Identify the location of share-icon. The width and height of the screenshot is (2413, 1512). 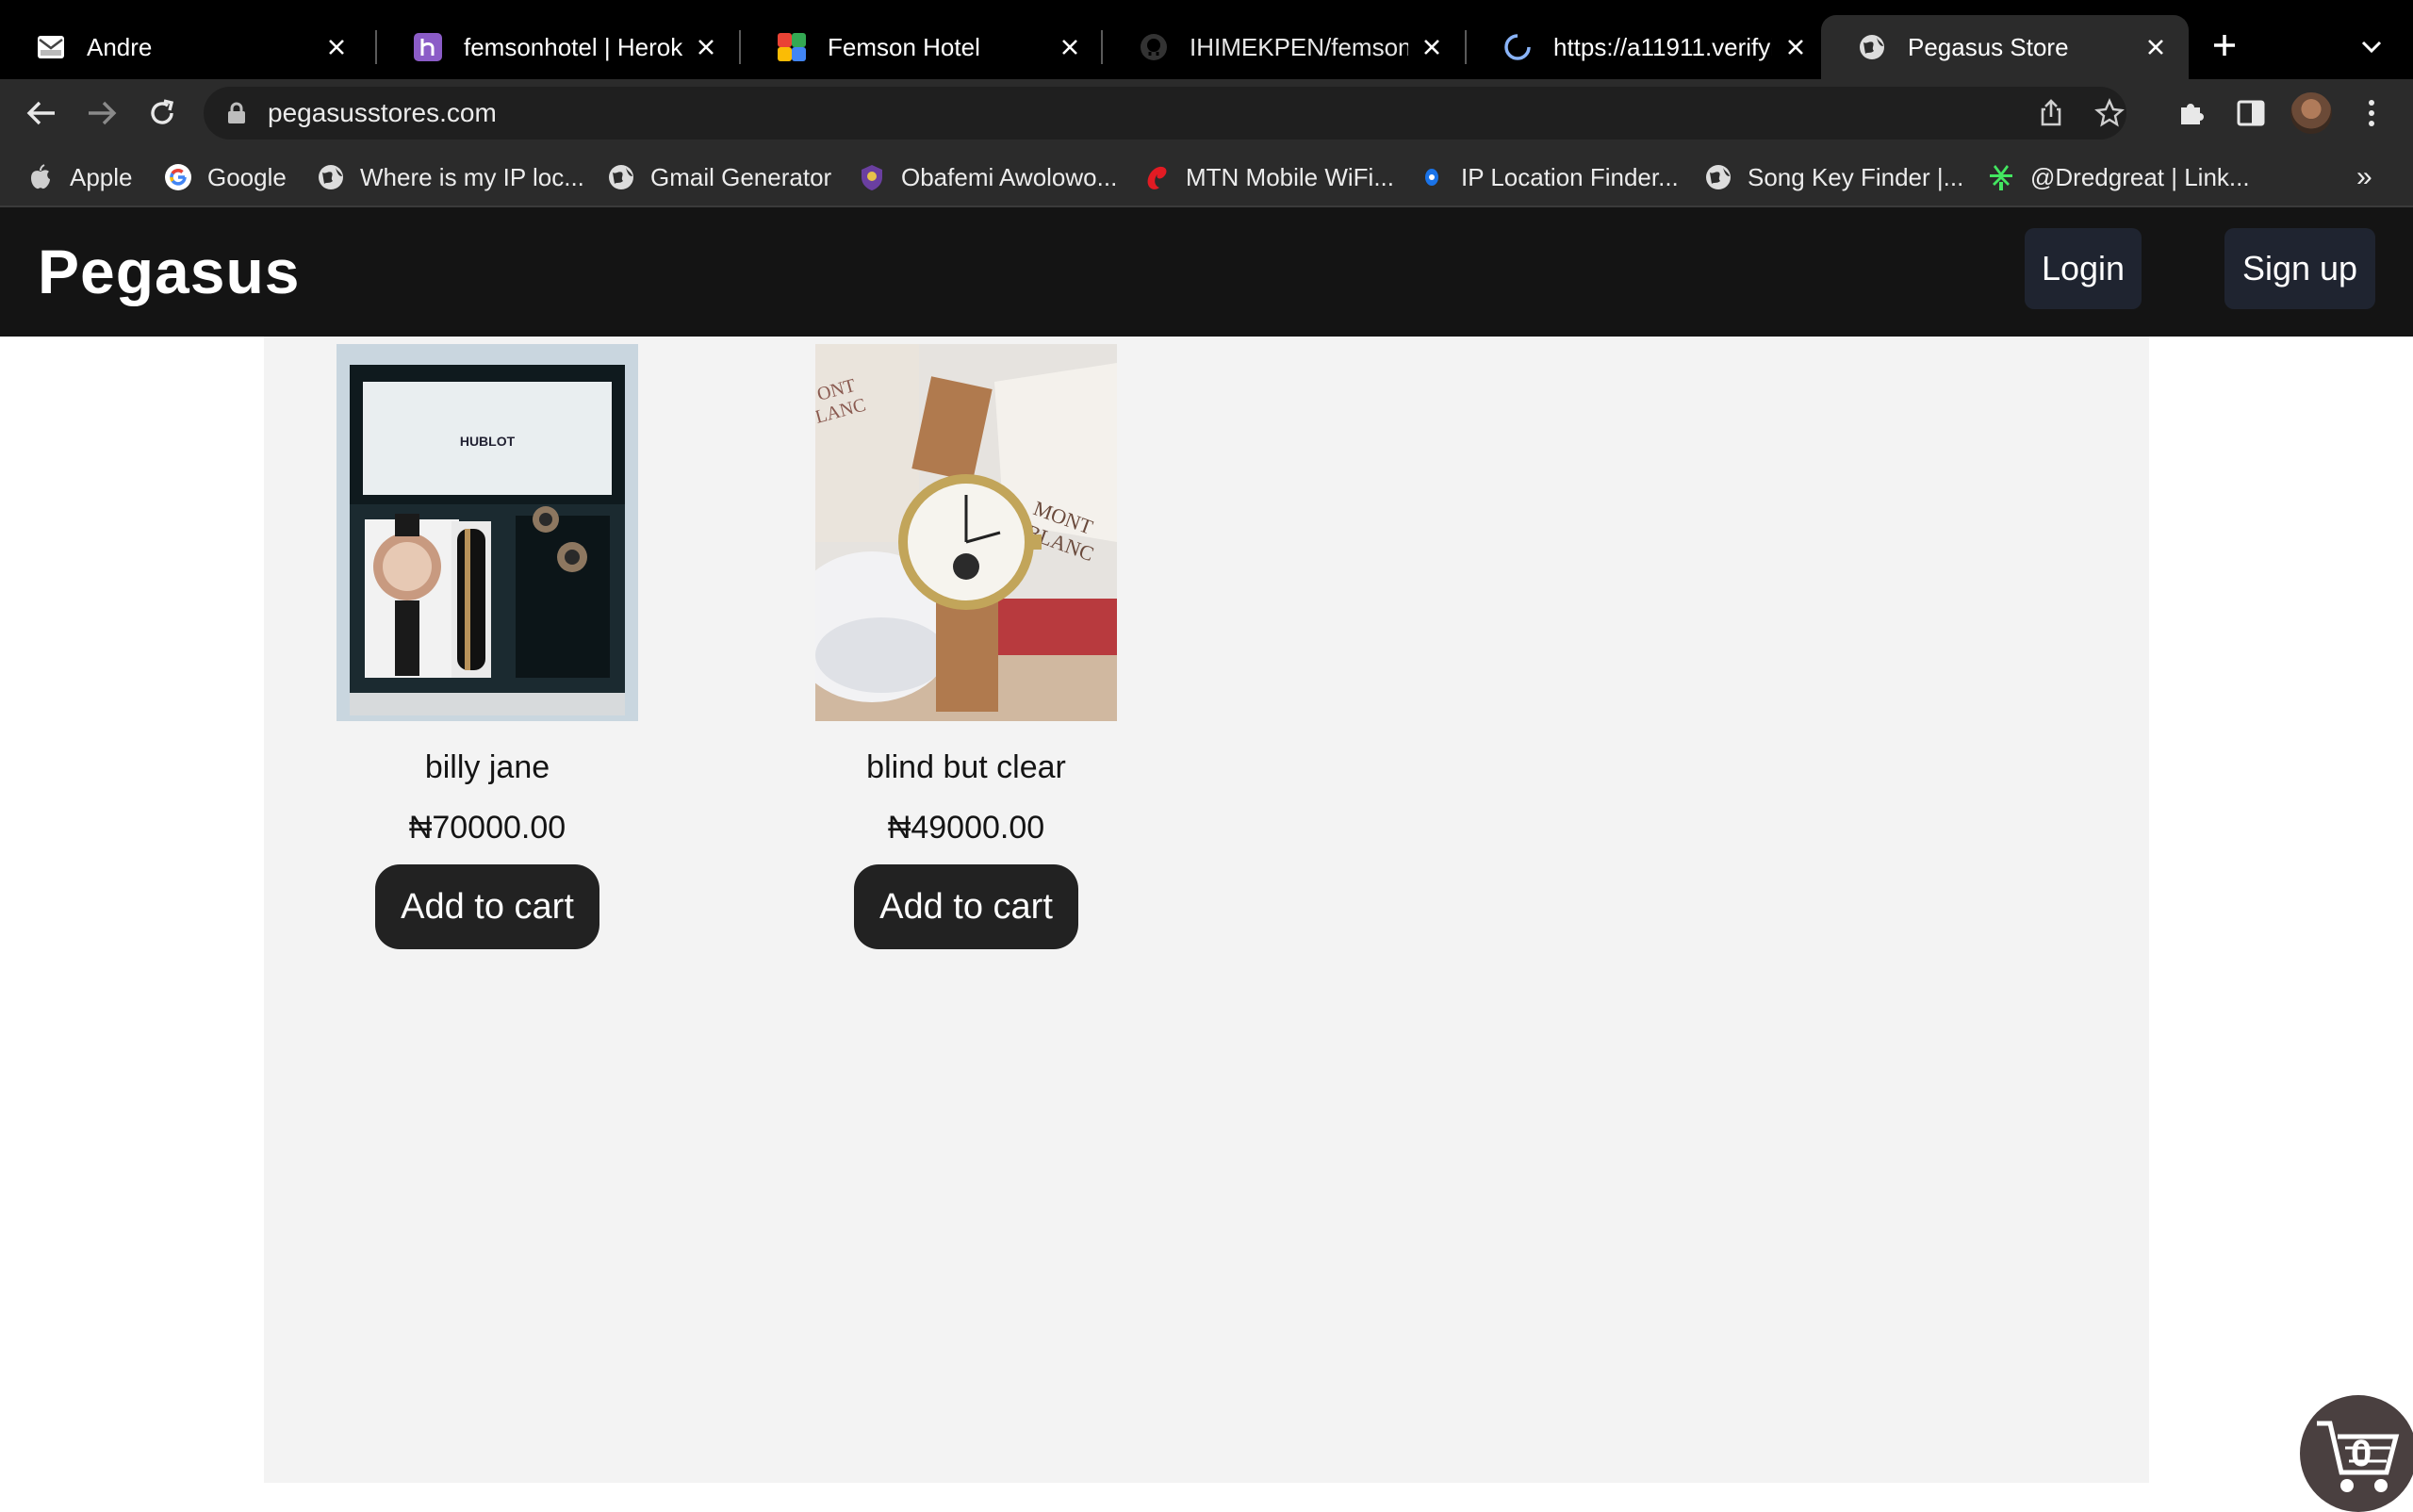
(2051, 113).